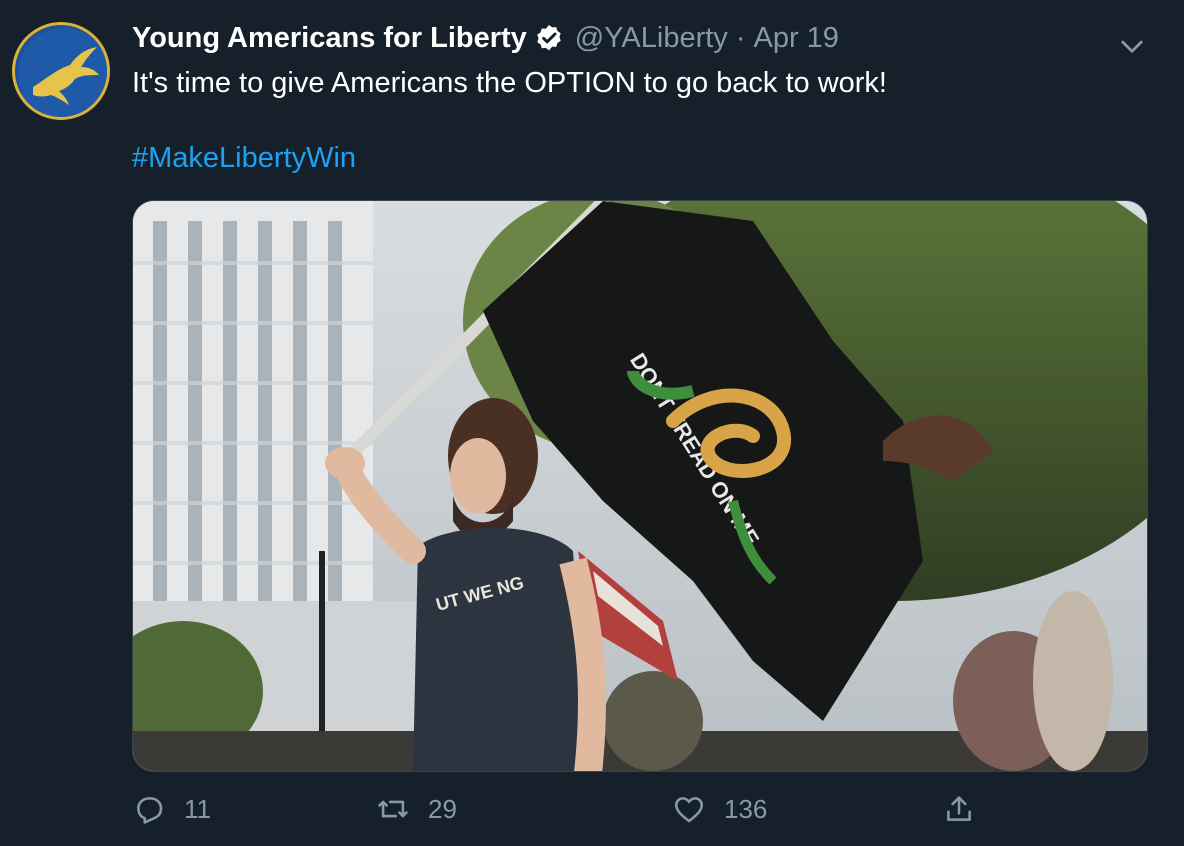 This screenshot has height=846, width=1184. I want to click on like-count: 136, so click(746, 808).